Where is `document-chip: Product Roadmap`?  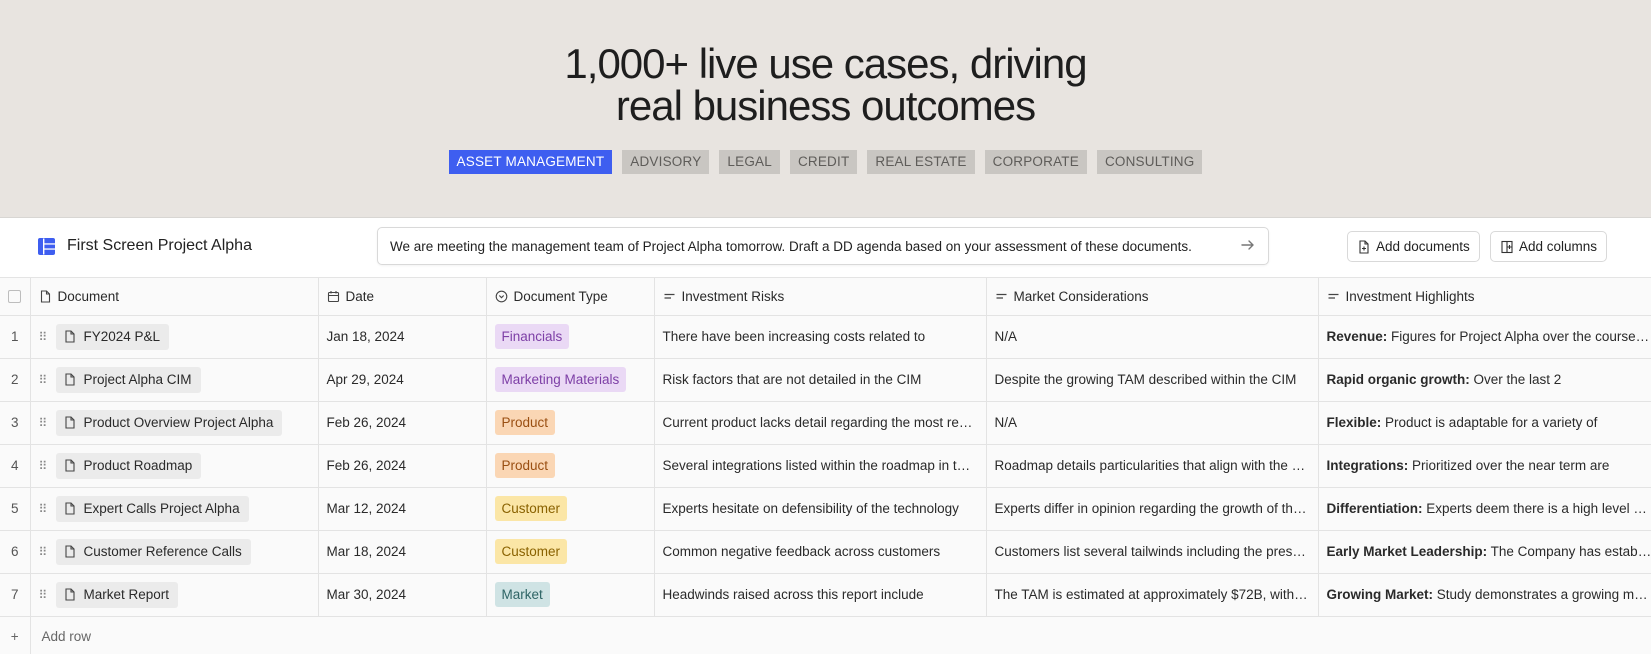
document-chip: Product Roadmap is located at coordinates (128, 465).